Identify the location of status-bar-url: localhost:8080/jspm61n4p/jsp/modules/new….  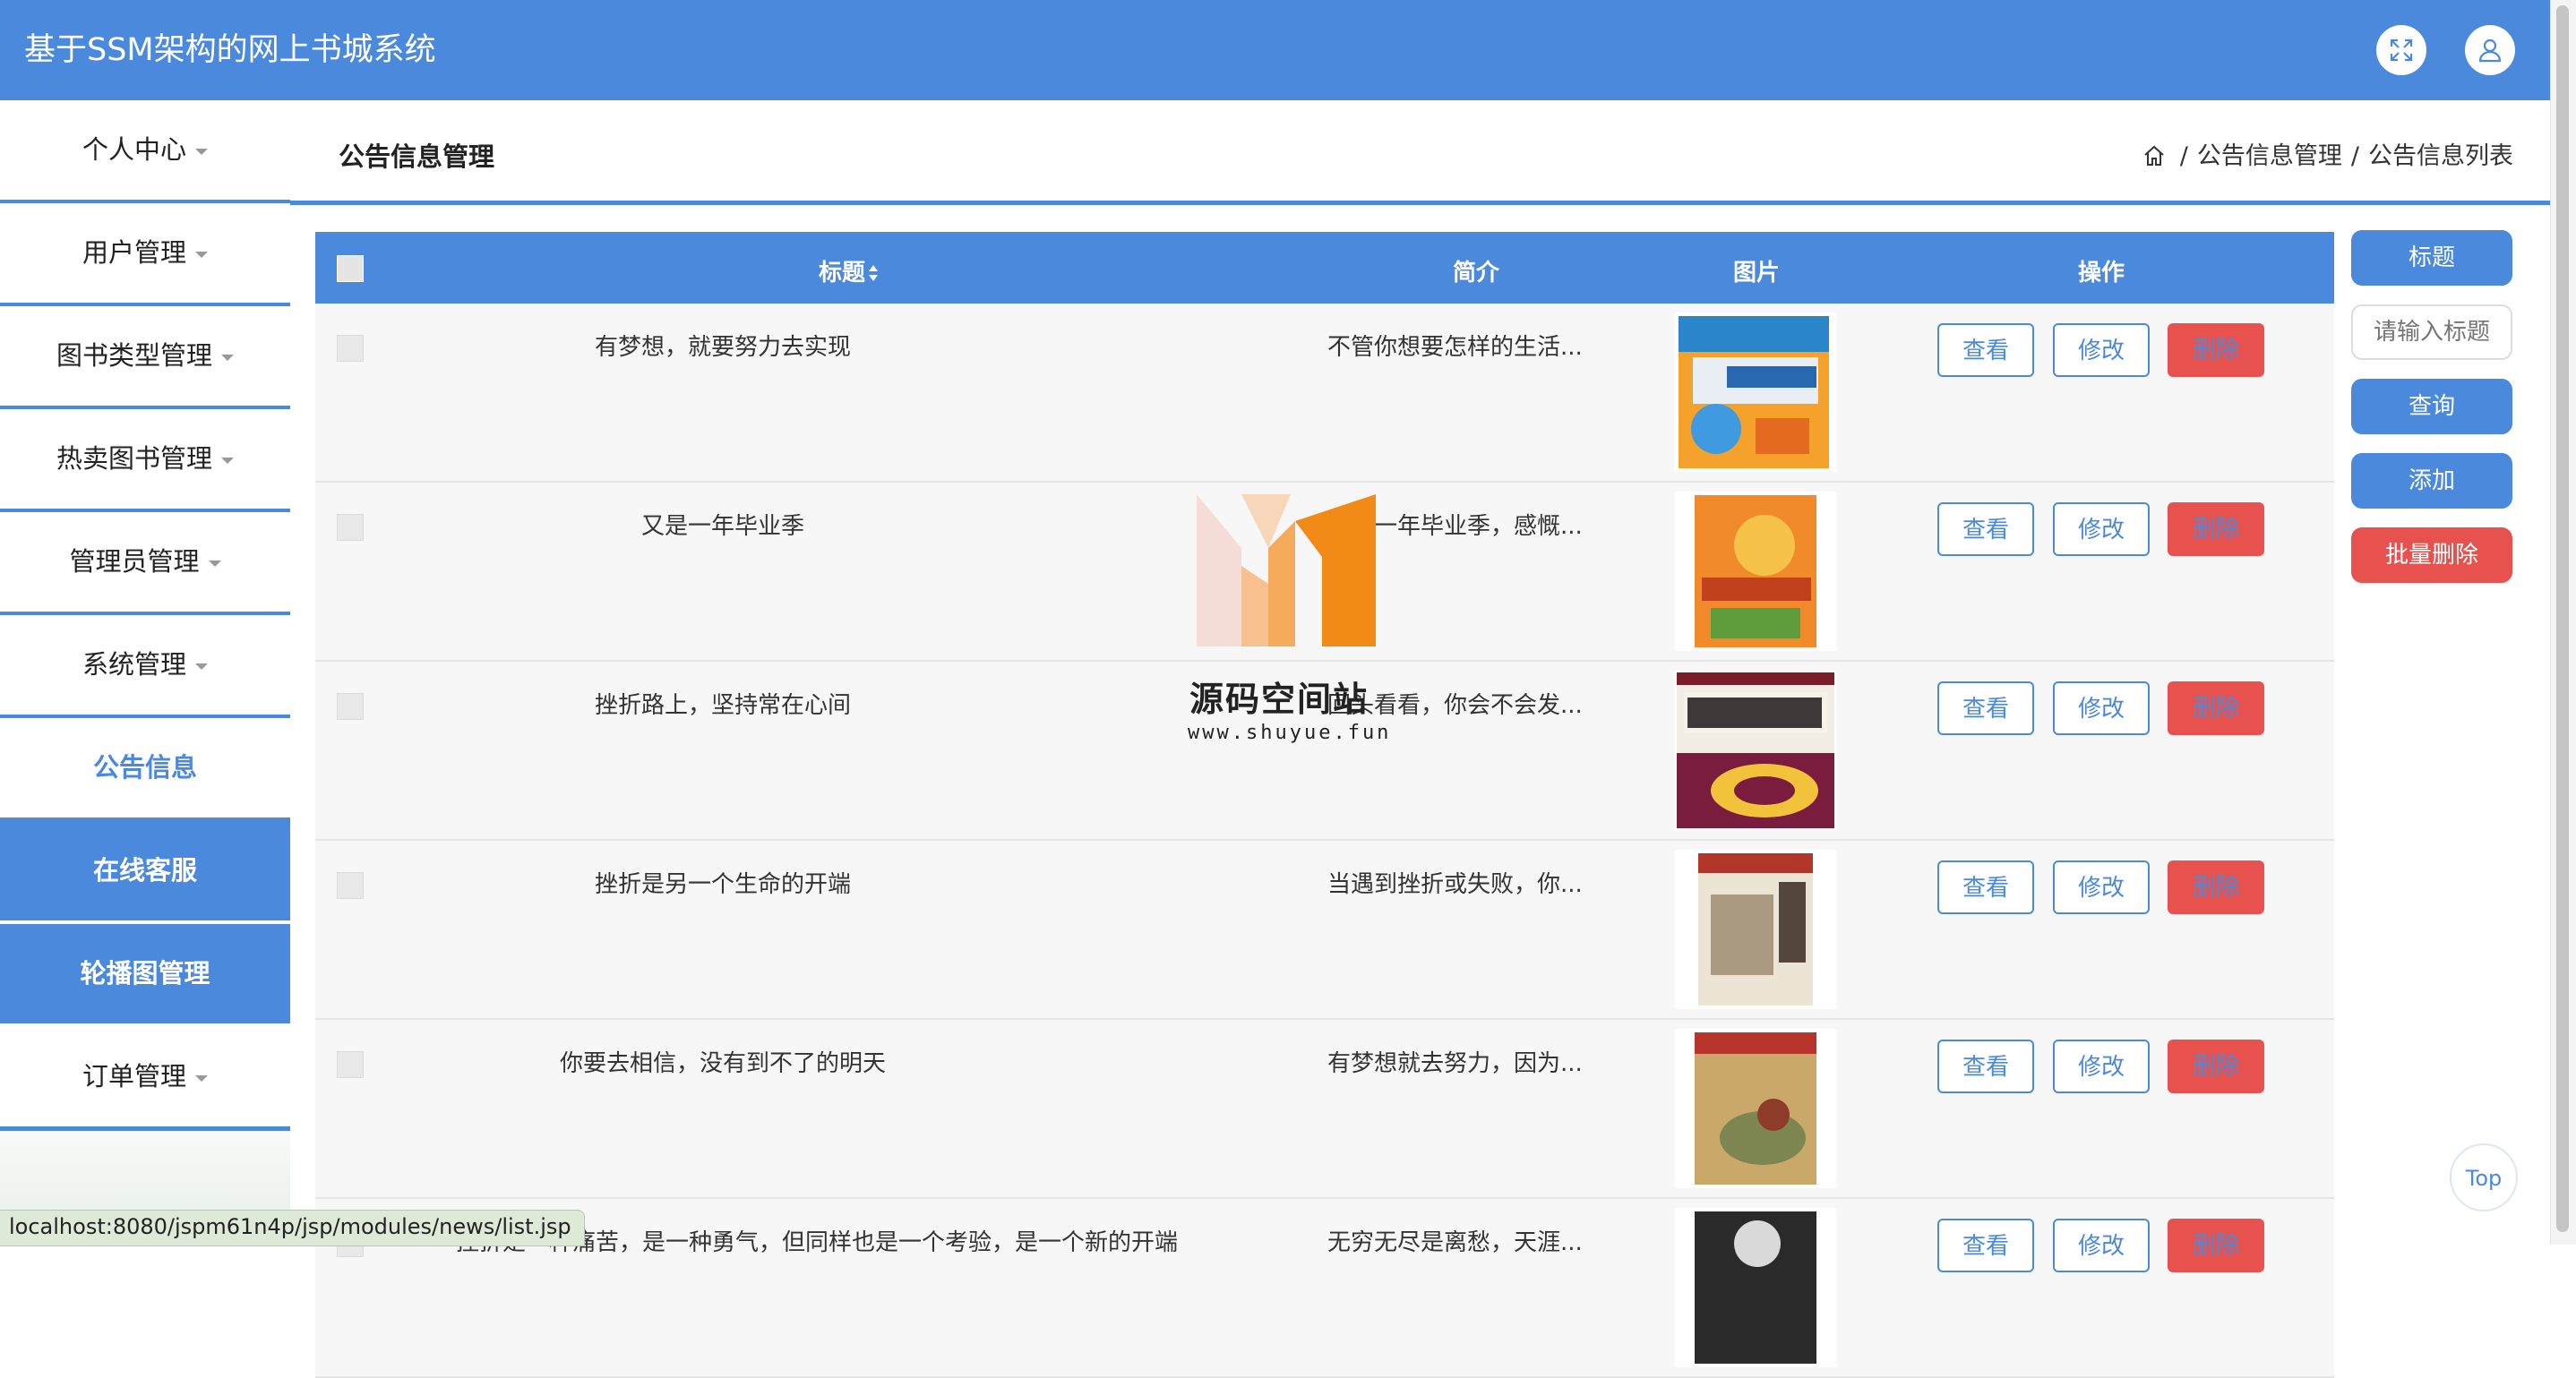
(292, 1228).